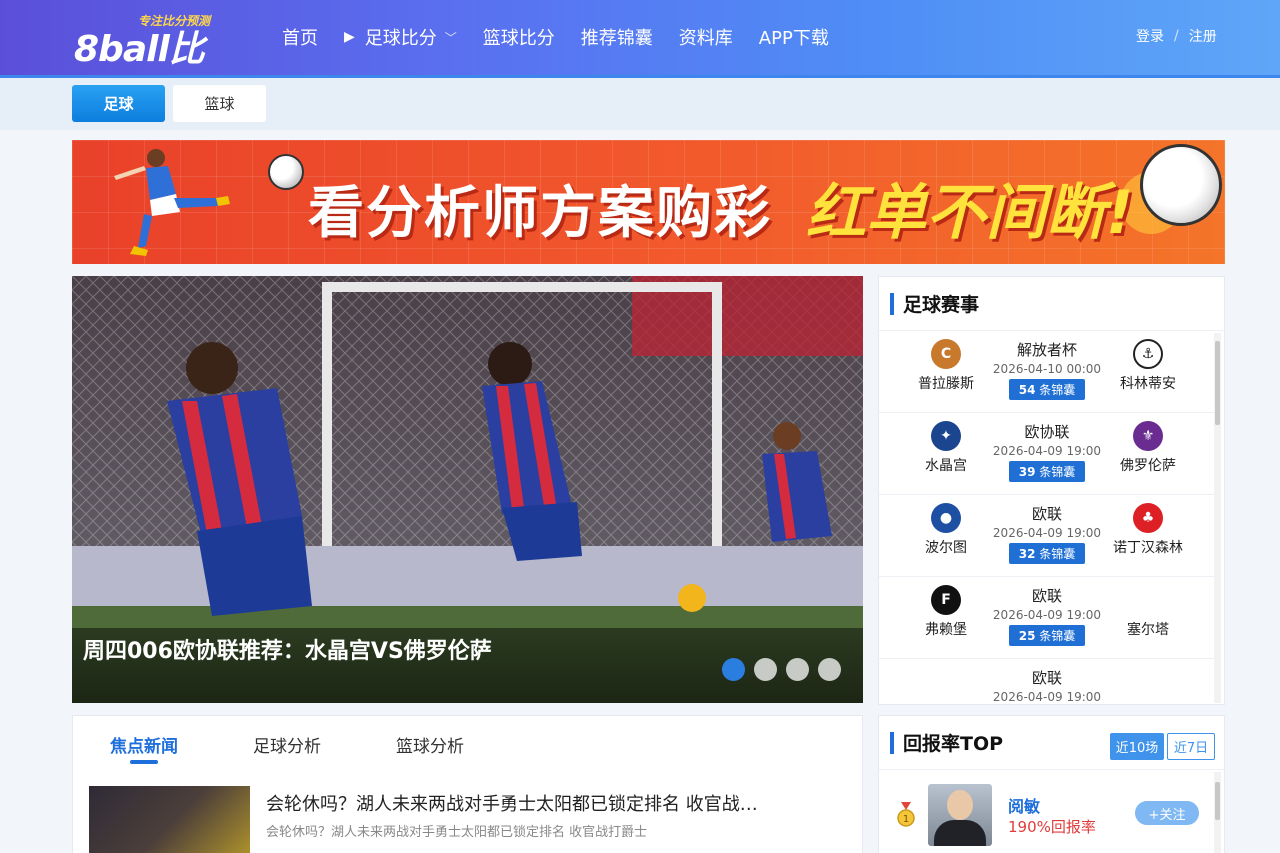 Image resolution: width=1280 pixels, height=853 pixels. I want to click on league-name: 解放者杯, so click(1046, 350).